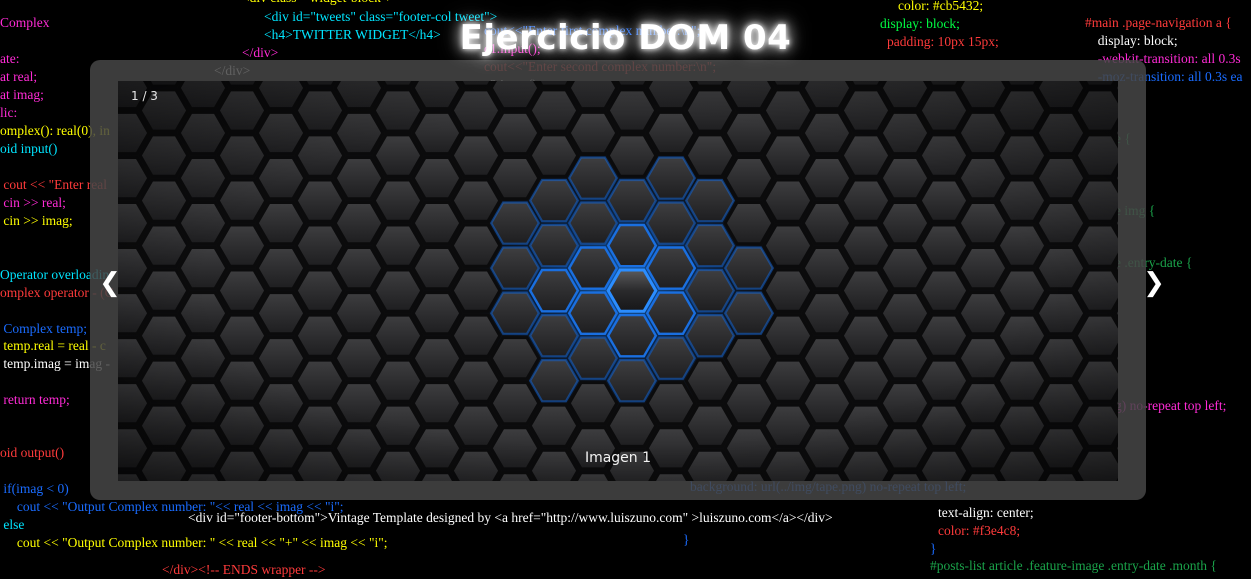 The width and height of the screenshot is (1251, 579). What do you see at coordinates (12, 524) in the screenshot?
I see `code-line: else` at bounding box center [12, 524].